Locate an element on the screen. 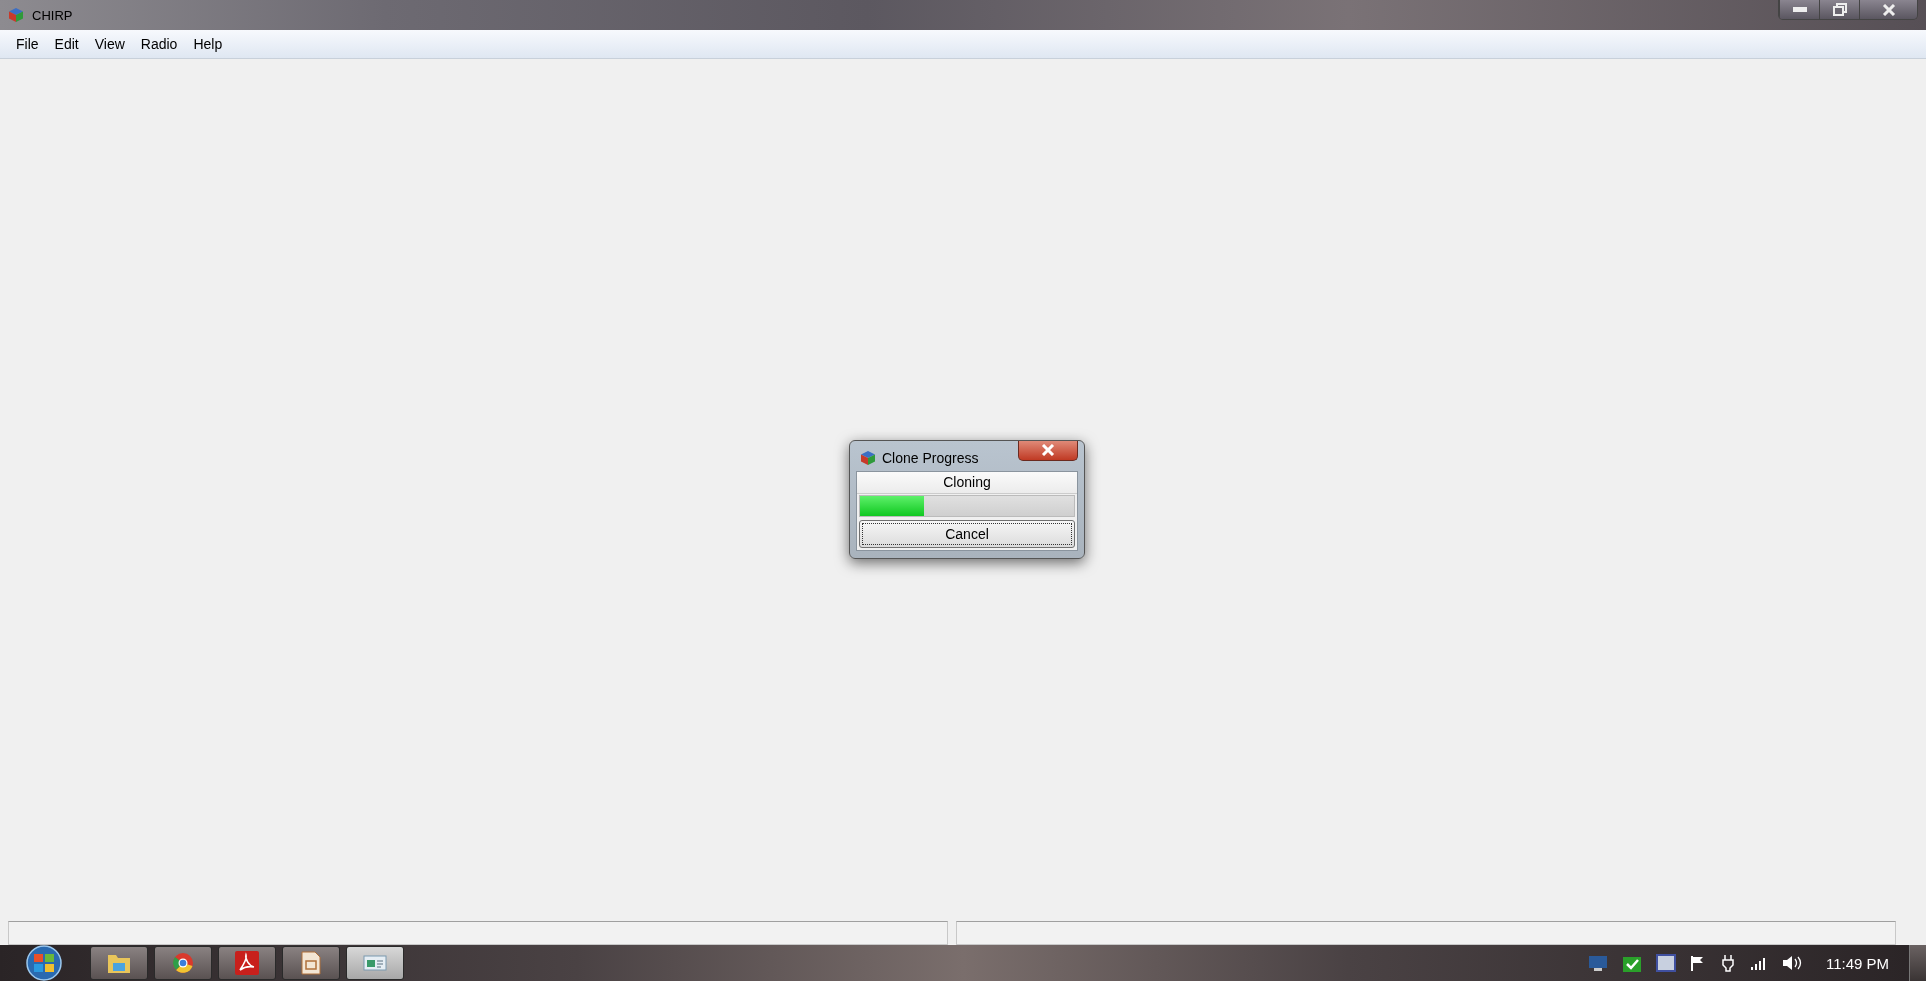 This screenshot has height=981, width=1926. window-title: CHIRP is located at coordinates (53, 15).